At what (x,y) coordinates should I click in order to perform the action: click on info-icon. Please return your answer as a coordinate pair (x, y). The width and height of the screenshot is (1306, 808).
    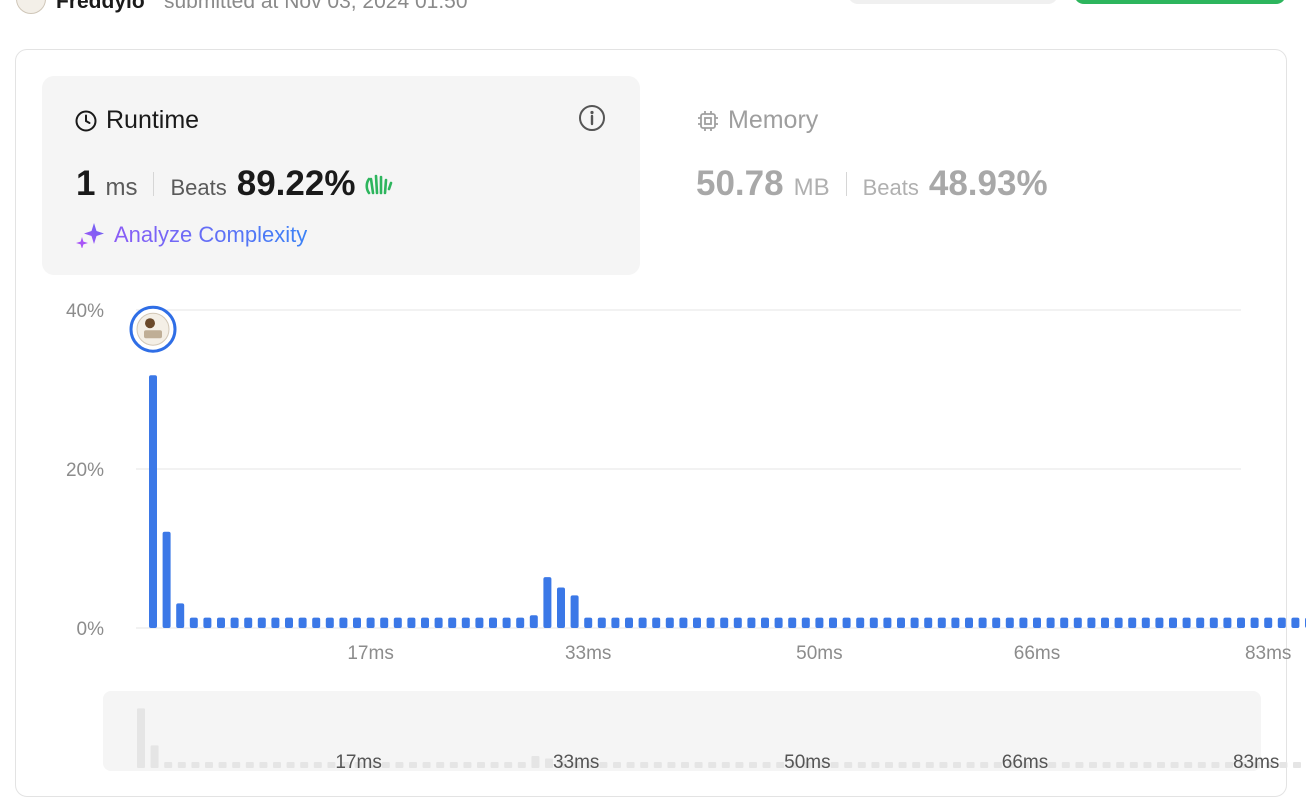
    Looking at the image, I should click on (592, 118).